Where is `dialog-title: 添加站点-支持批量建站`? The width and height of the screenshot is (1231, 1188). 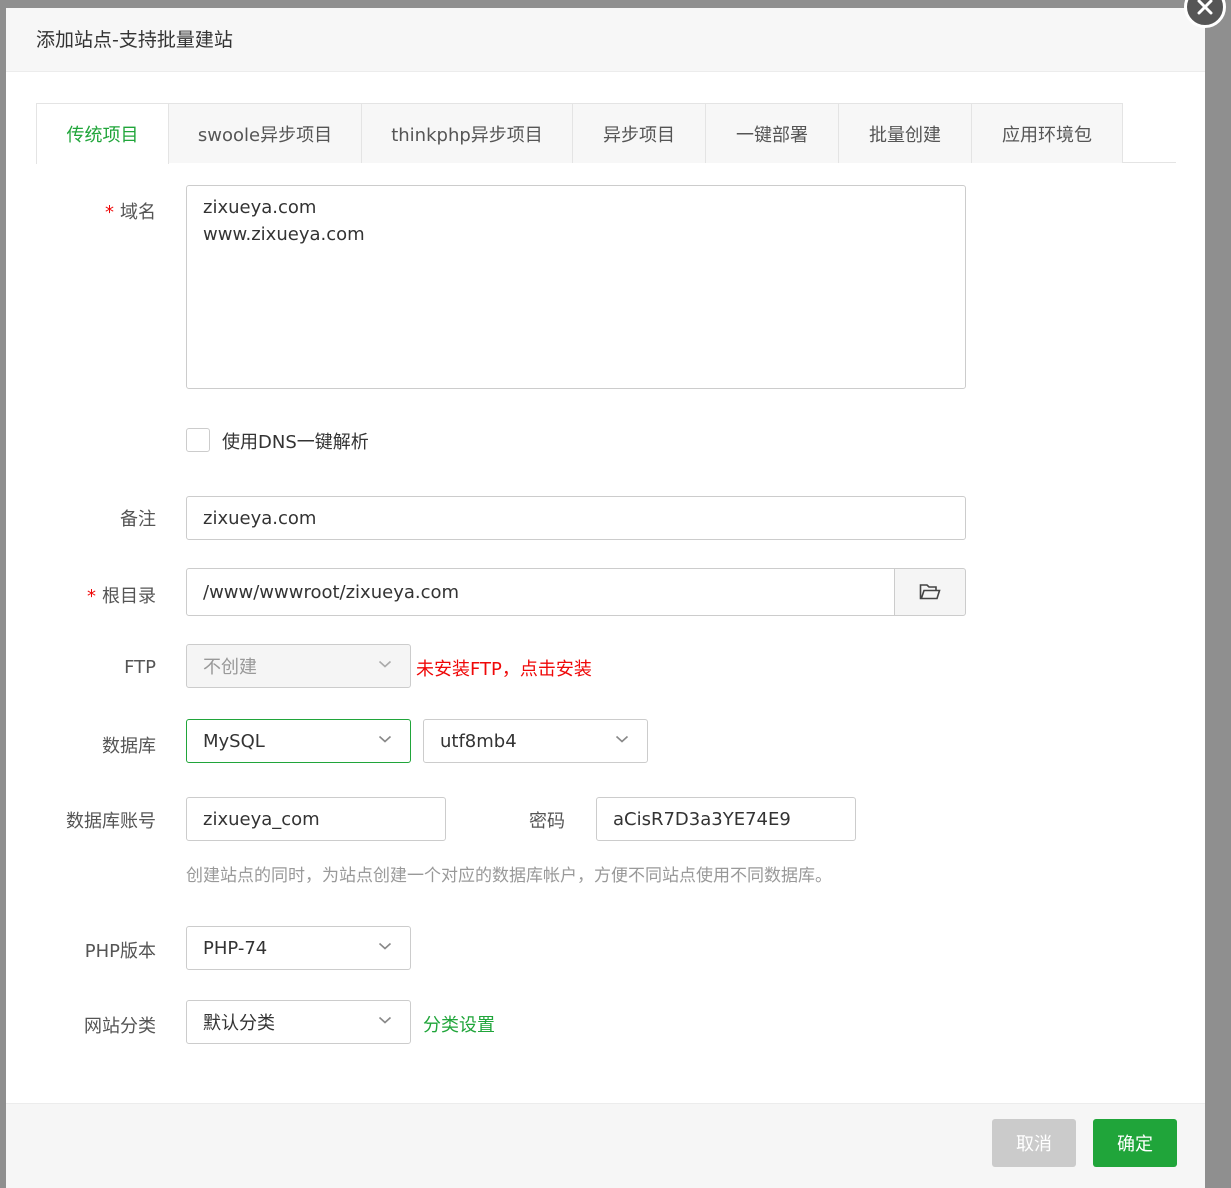
dialog-title: 添加站点-支持批量建站 is located at coordinates (605, 40).